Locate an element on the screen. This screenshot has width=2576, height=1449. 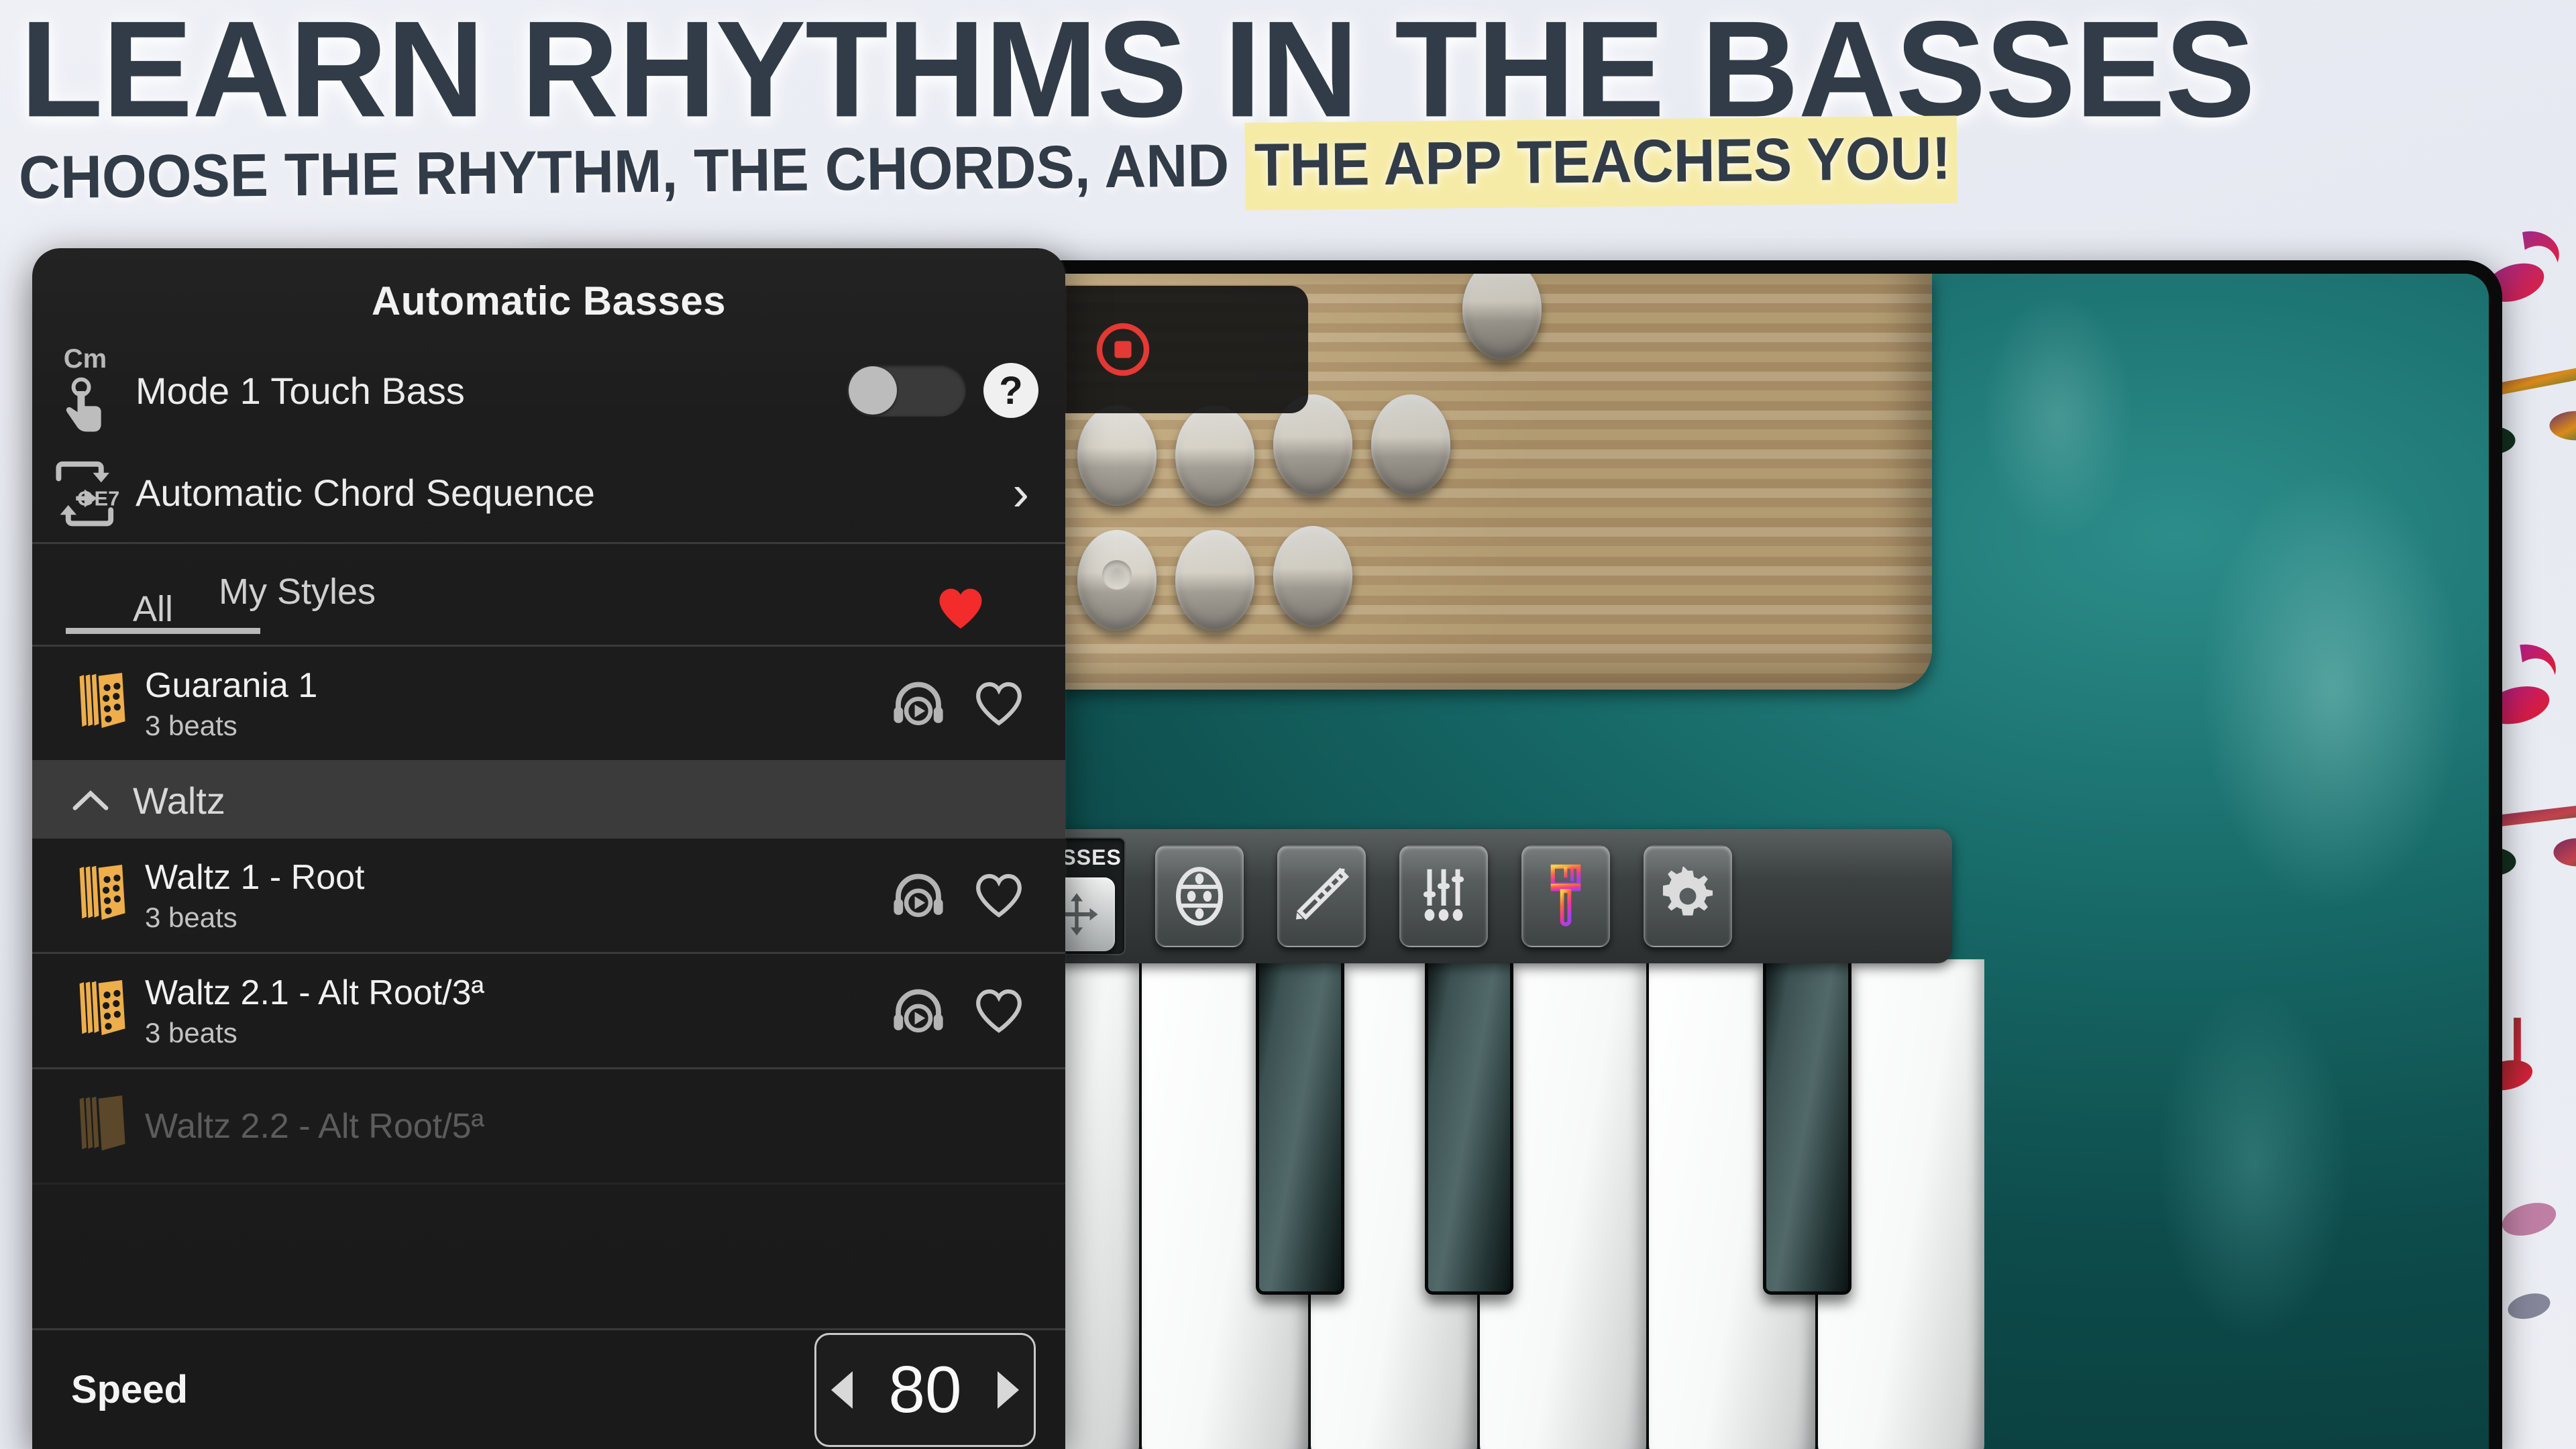
list-item-meta: Guarania 1 3 beats is located at coordinates (518, 703).